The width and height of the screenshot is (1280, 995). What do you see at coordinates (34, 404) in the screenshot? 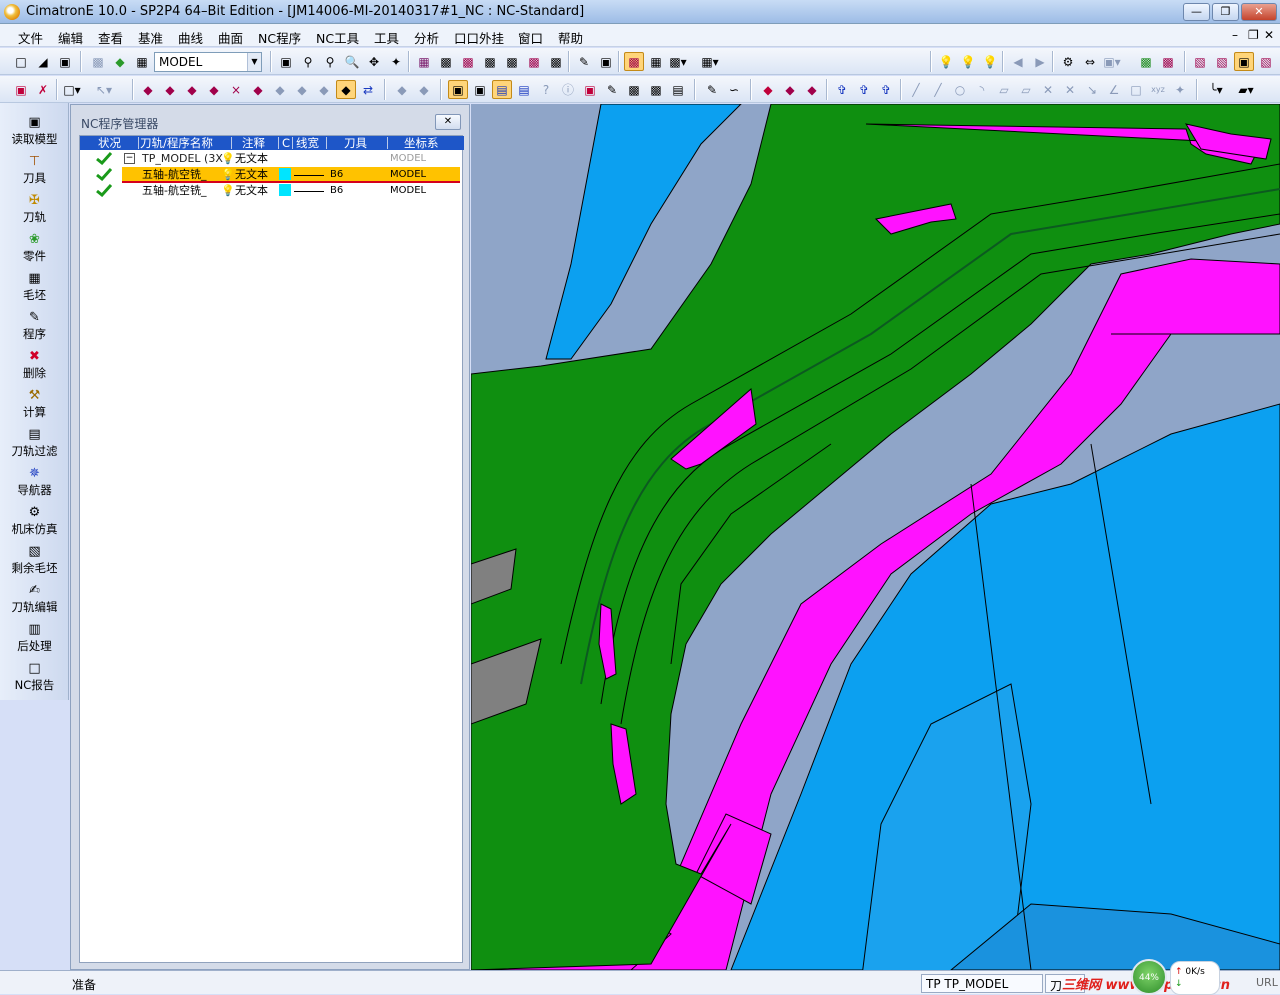
I see `left-toolbar-item-execute: ⚒ 计算` at bounding box center [34, 404].